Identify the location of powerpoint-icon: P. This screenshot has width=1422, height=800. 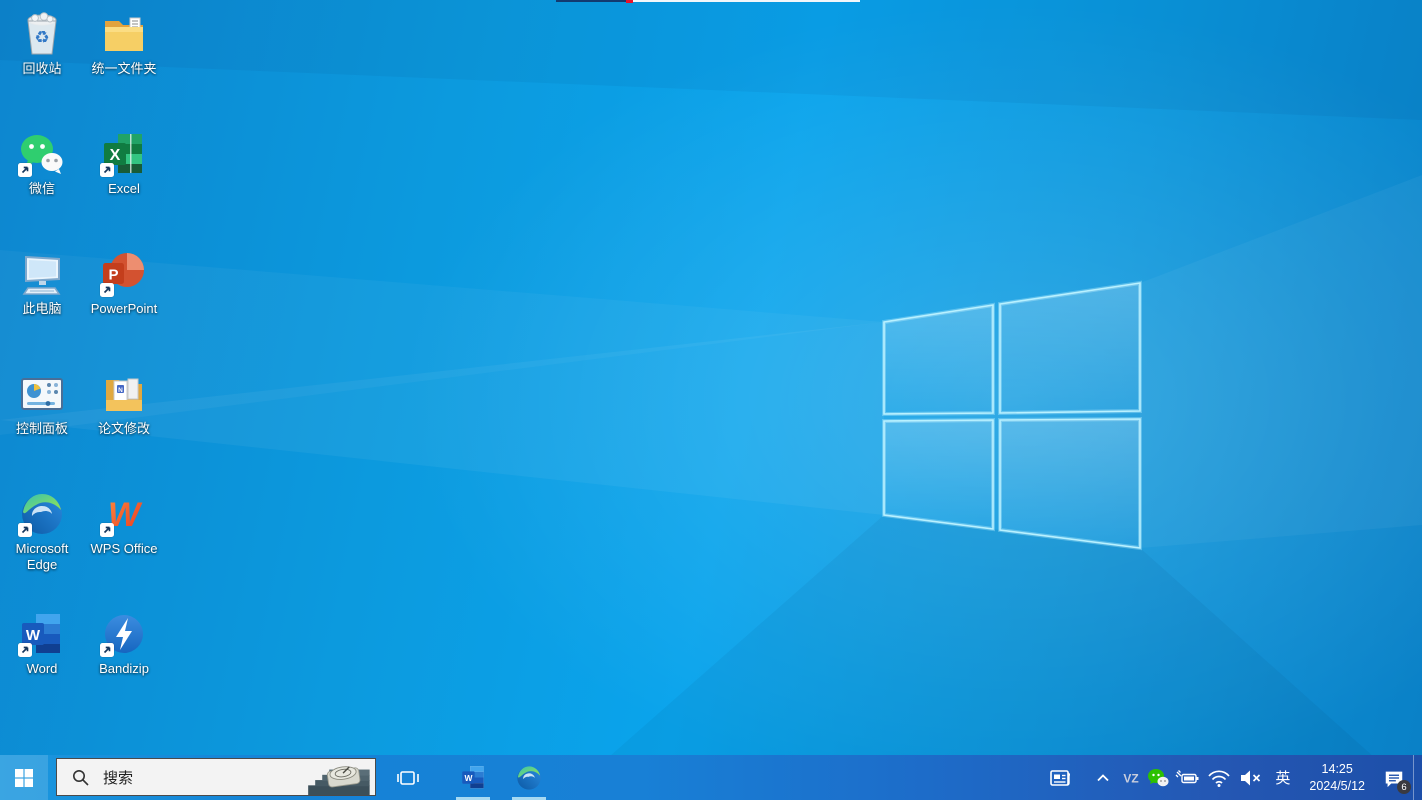
(124, 274).